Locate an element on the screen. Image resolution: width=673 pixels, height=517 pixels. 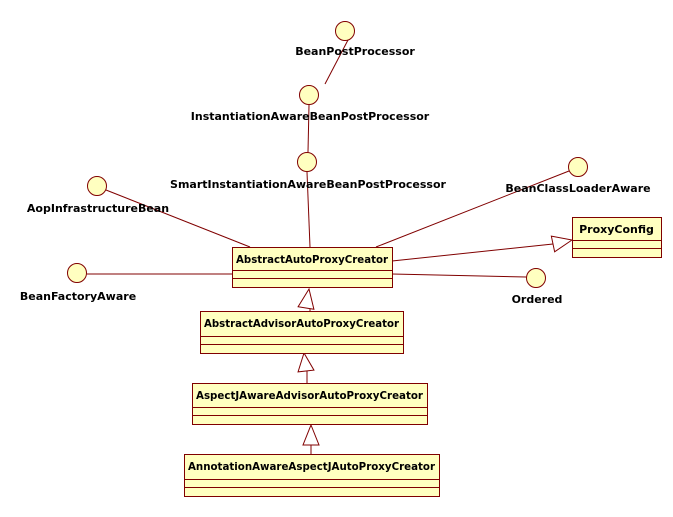
class-name: ProxyConfig is located at coordinates (616, 229).